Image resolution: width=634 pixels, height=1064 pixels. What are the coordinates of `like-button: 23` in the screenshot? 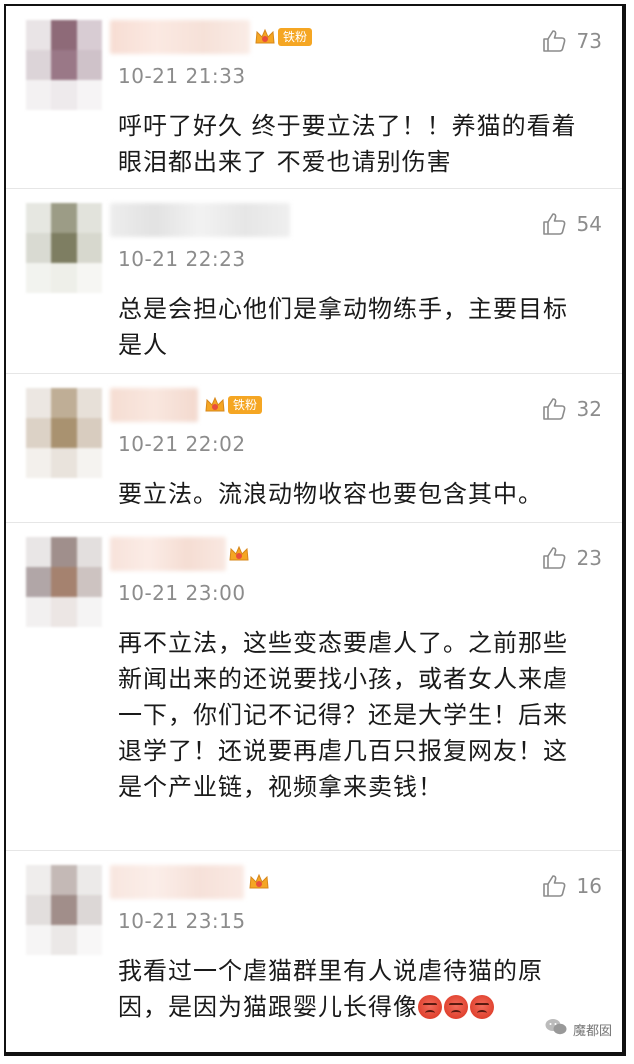 It's located at (571, 558).